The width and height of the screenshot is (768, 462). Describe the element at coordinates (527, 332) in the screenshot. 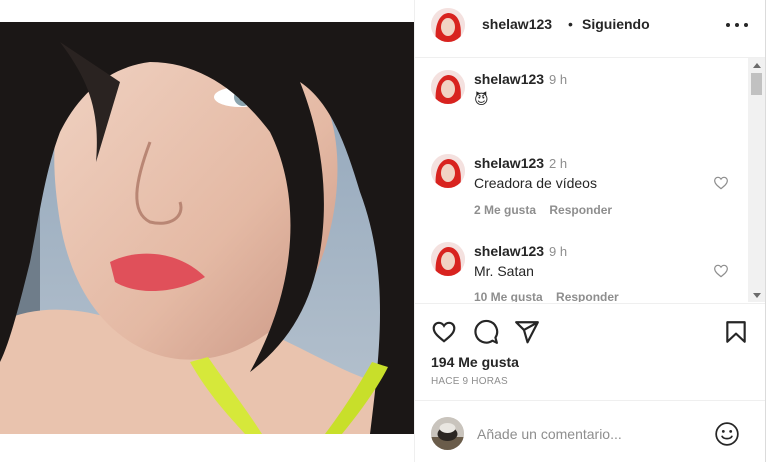

I see `paper-plane-icon` at that location.